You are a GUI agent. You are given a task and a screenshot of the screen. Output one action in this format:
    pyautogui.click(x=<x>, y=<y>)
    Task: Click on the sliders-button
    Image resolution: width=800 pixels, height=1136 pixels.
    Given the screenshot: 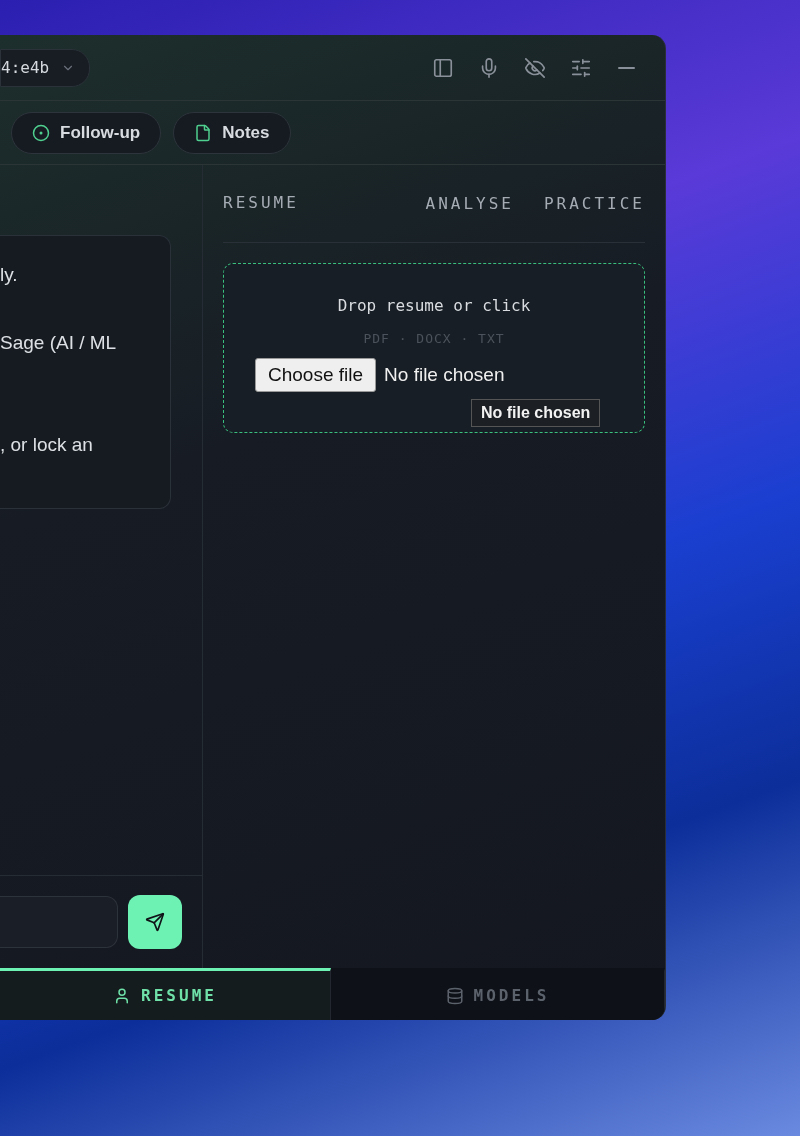 What is the action you would take?
    pyautogui.click(x=581, y=67)
    